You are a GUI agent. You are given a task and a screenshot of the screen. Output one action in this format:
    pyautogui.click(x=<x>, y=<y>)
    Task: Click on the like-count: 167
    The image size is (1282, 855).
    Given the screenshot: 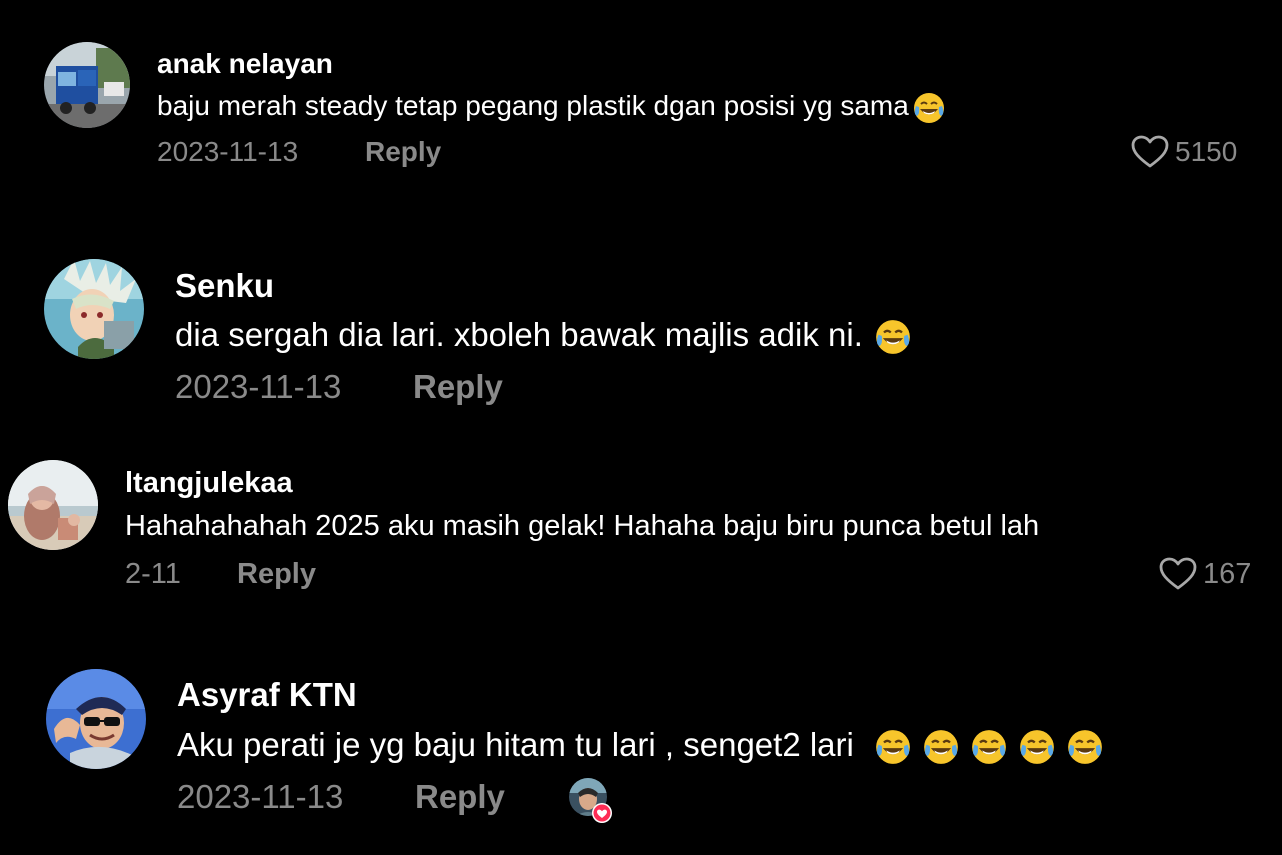 What is the action you would take?
    pyautogui.click(x=1227, y=573)
    